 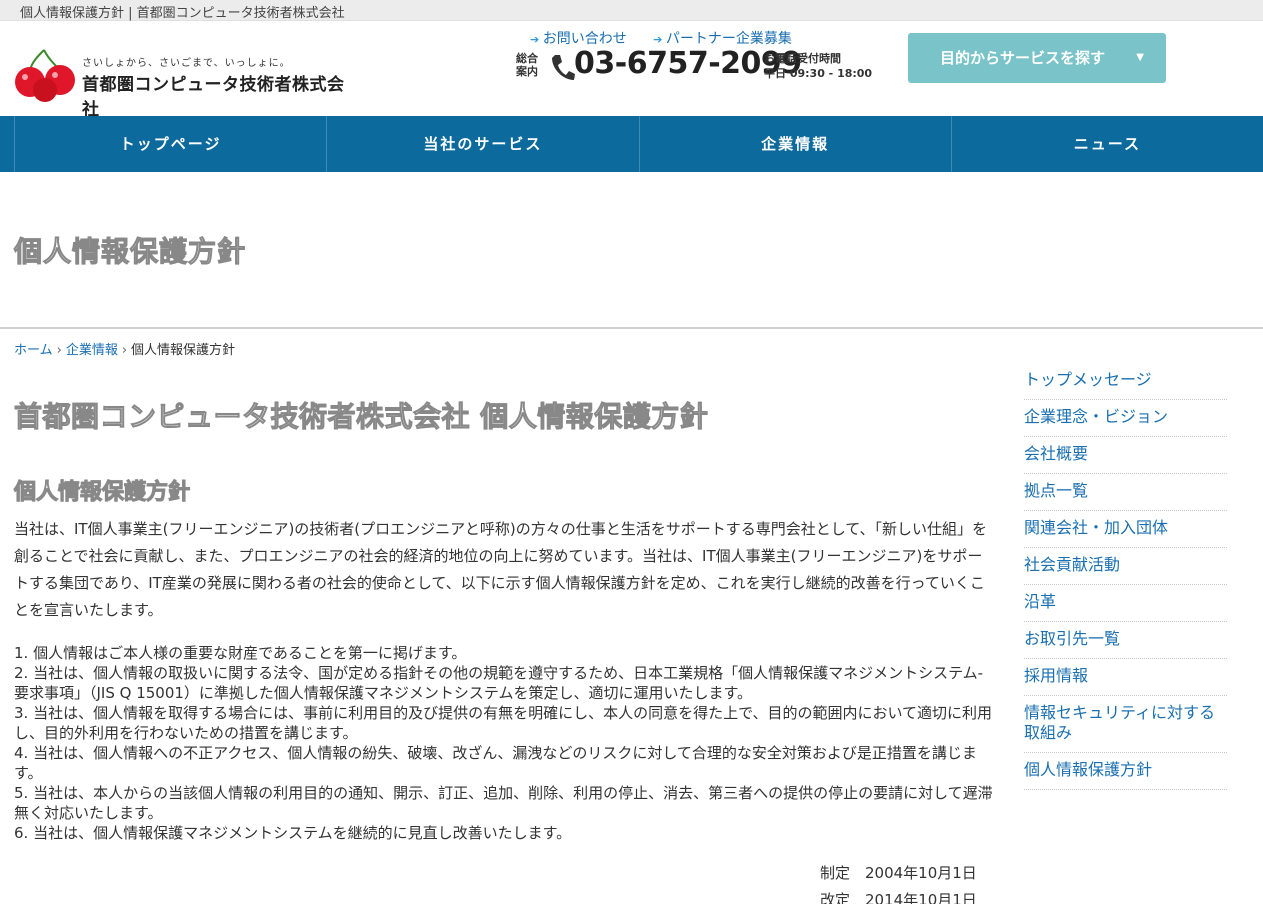 I want to click on header-divider, so click(x=631, y=328).